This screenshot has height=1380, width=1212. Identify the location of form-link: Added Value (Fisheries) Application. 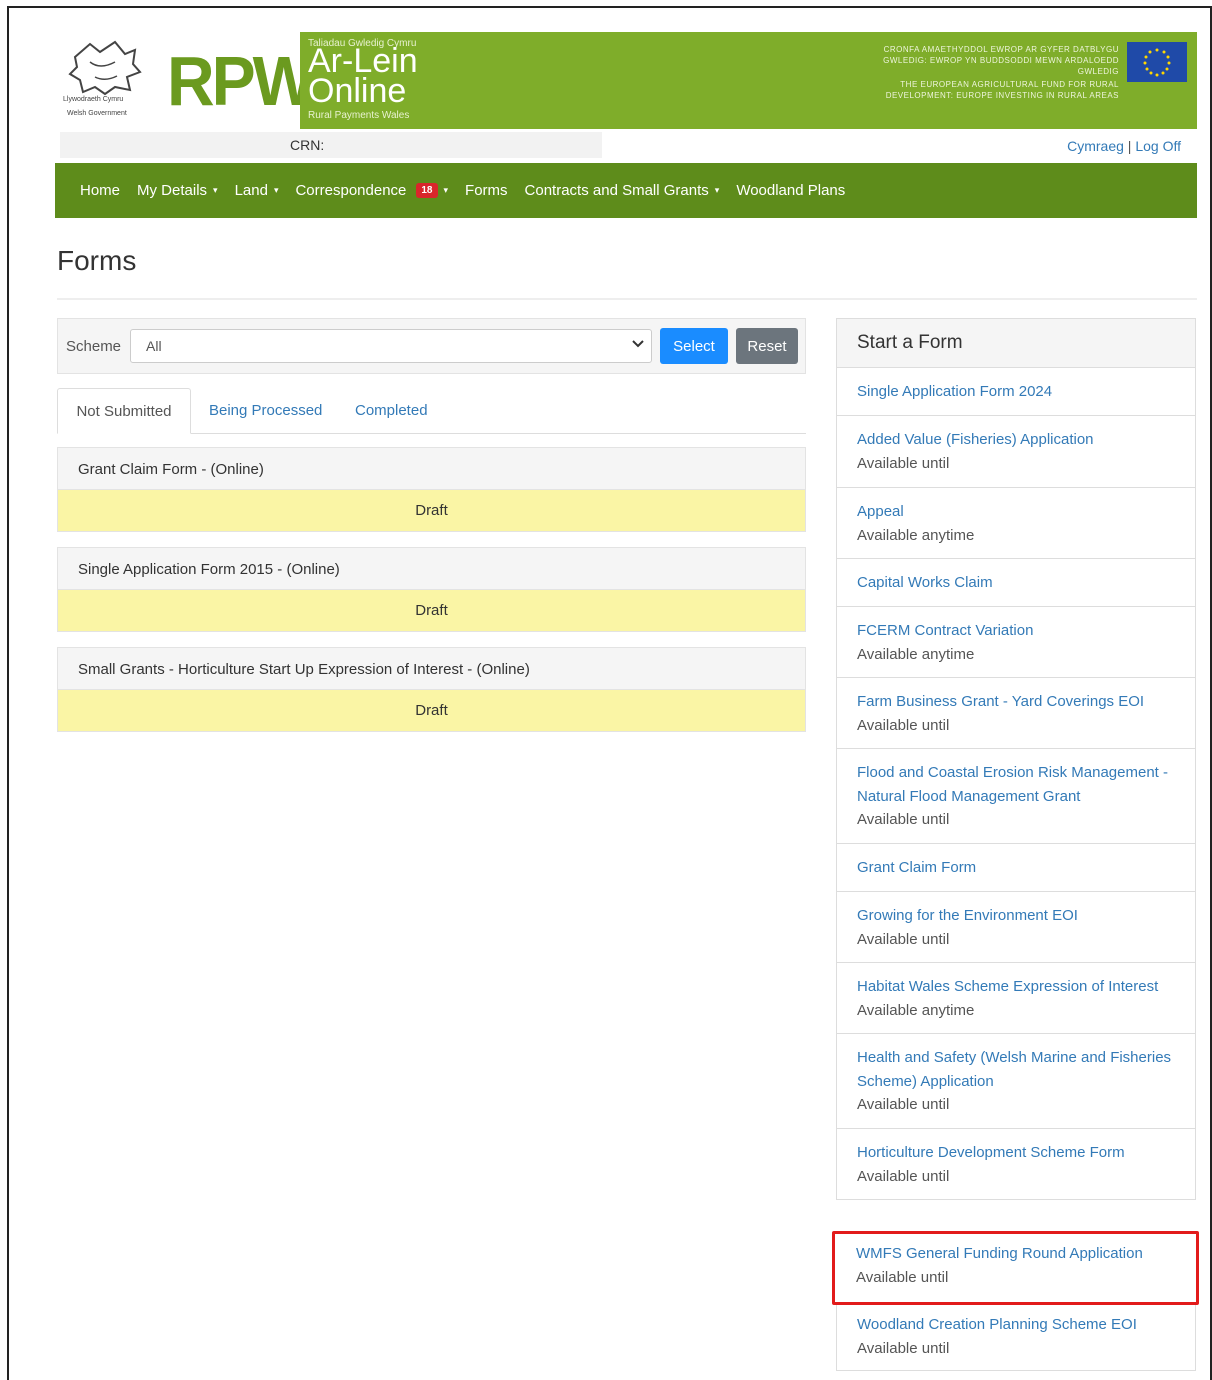
(1026, 440).